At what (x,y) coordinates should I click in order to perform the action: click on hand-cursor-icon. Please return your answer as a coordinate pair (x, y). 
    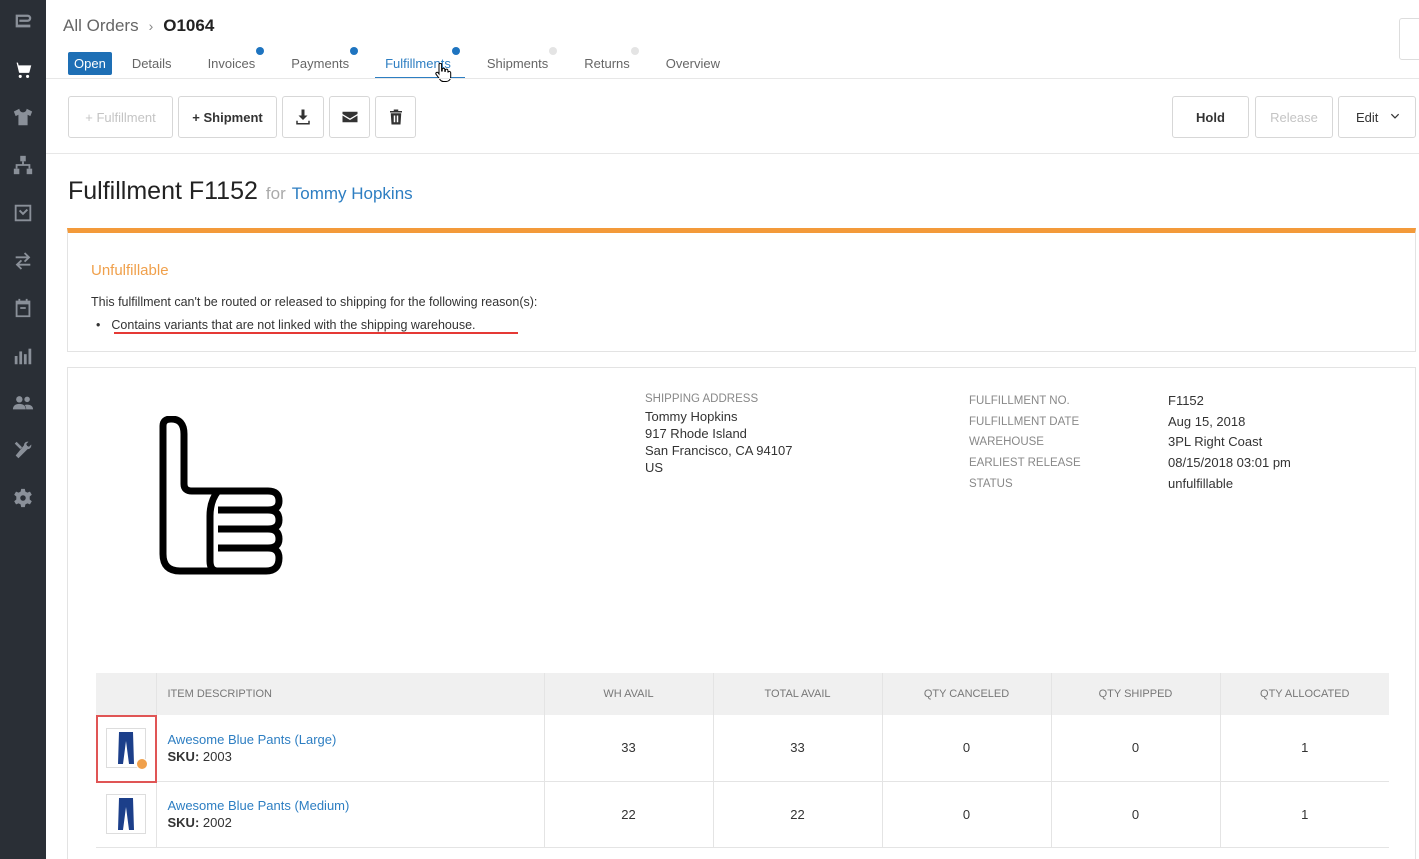
    Looking at the image, I should click on (443, 72).